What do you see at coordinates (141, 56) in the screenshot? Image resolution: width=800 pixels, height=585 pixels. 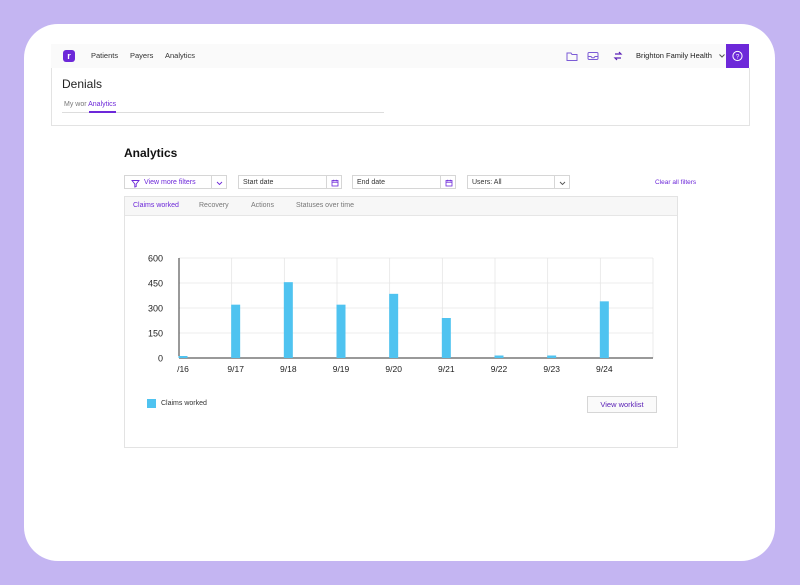 I see `nav-link-payers: Payers` at bounding box center [141, 56].